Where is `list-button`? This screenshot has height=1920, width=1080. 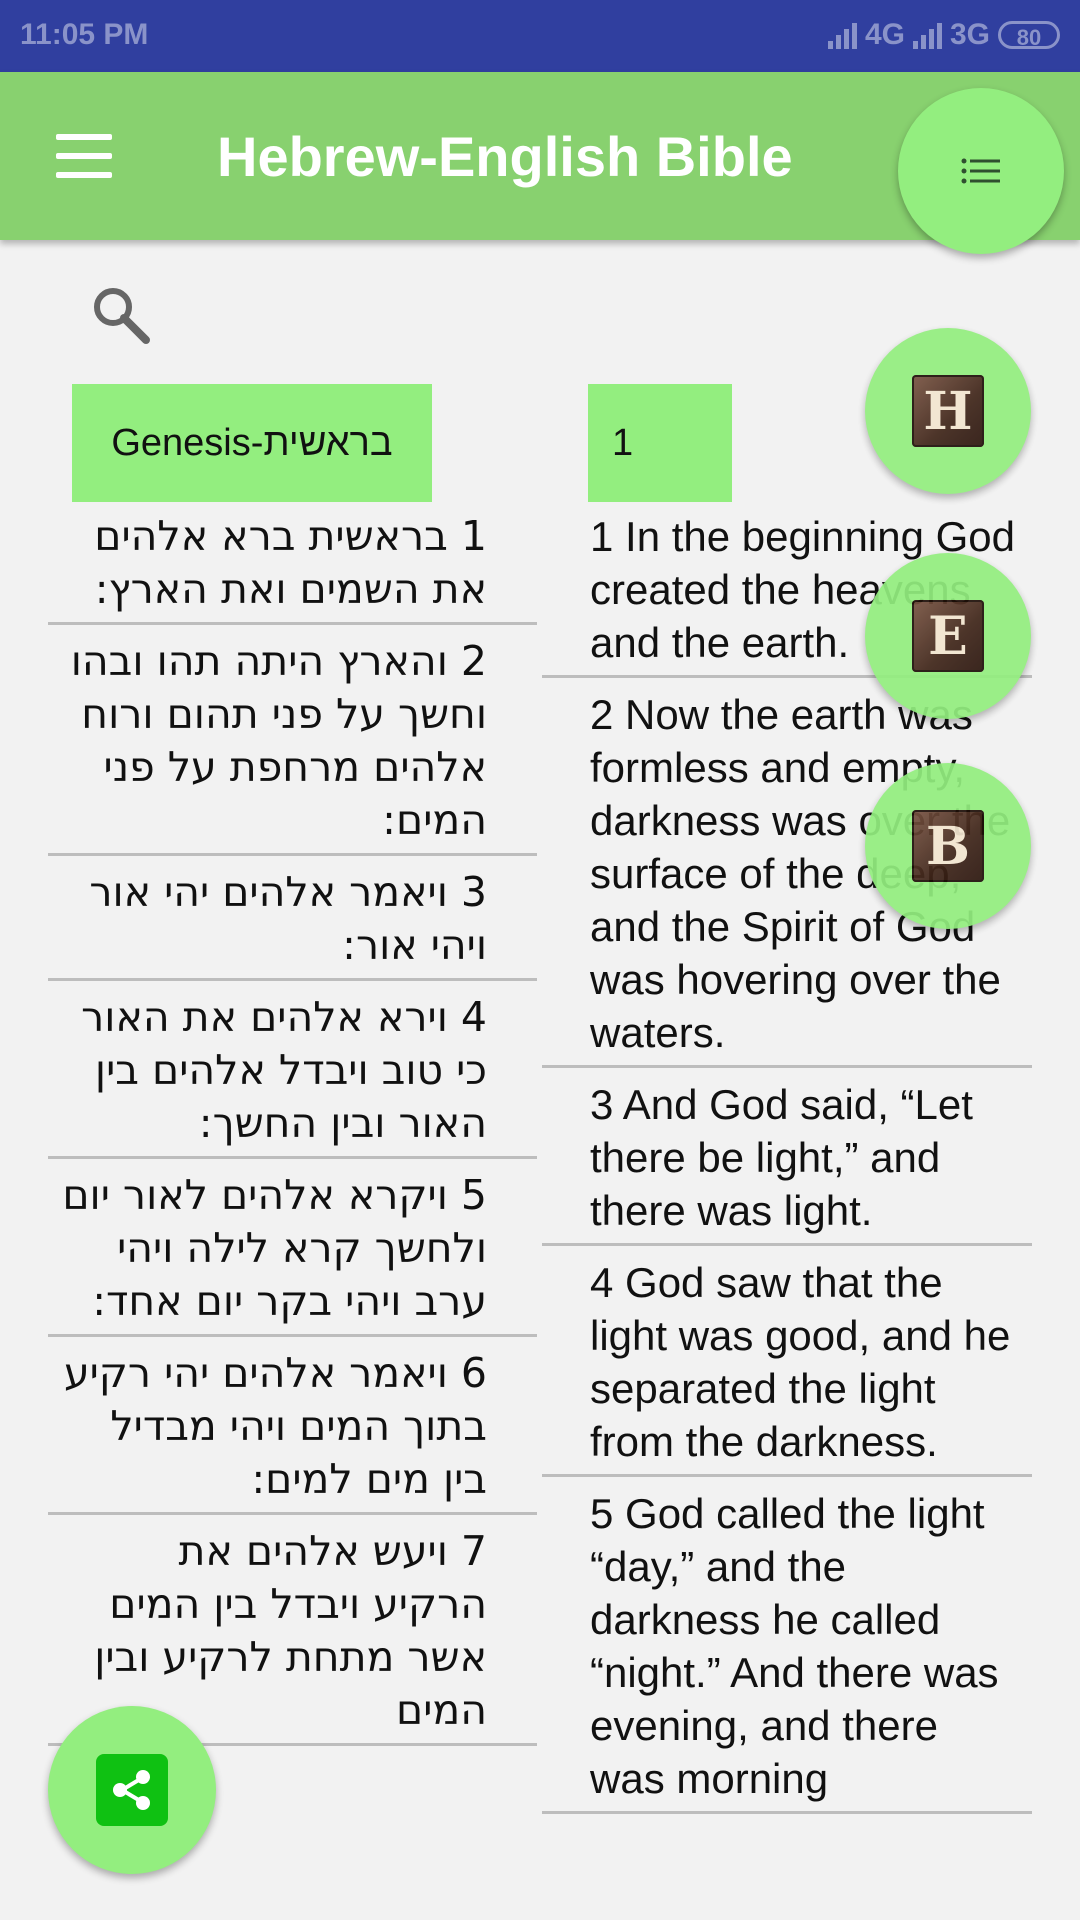
list-button is located at coordinates (981, 171).